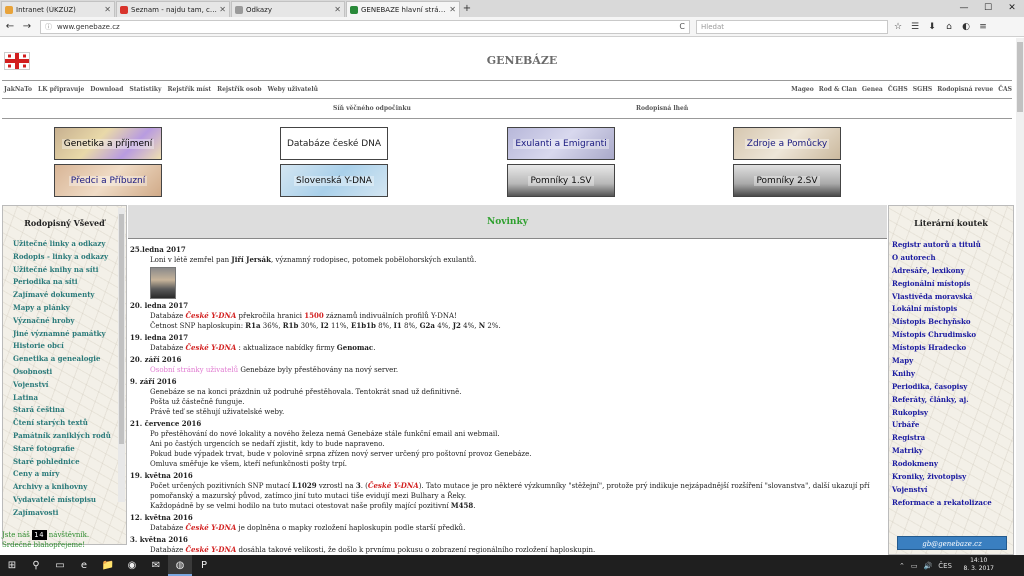 Image resolution: width=1024 pixels, height=576 pixels. Describe the element at coordinates (108, 565) in the screenshot. I see `explorer-icon: 📁` at that location.